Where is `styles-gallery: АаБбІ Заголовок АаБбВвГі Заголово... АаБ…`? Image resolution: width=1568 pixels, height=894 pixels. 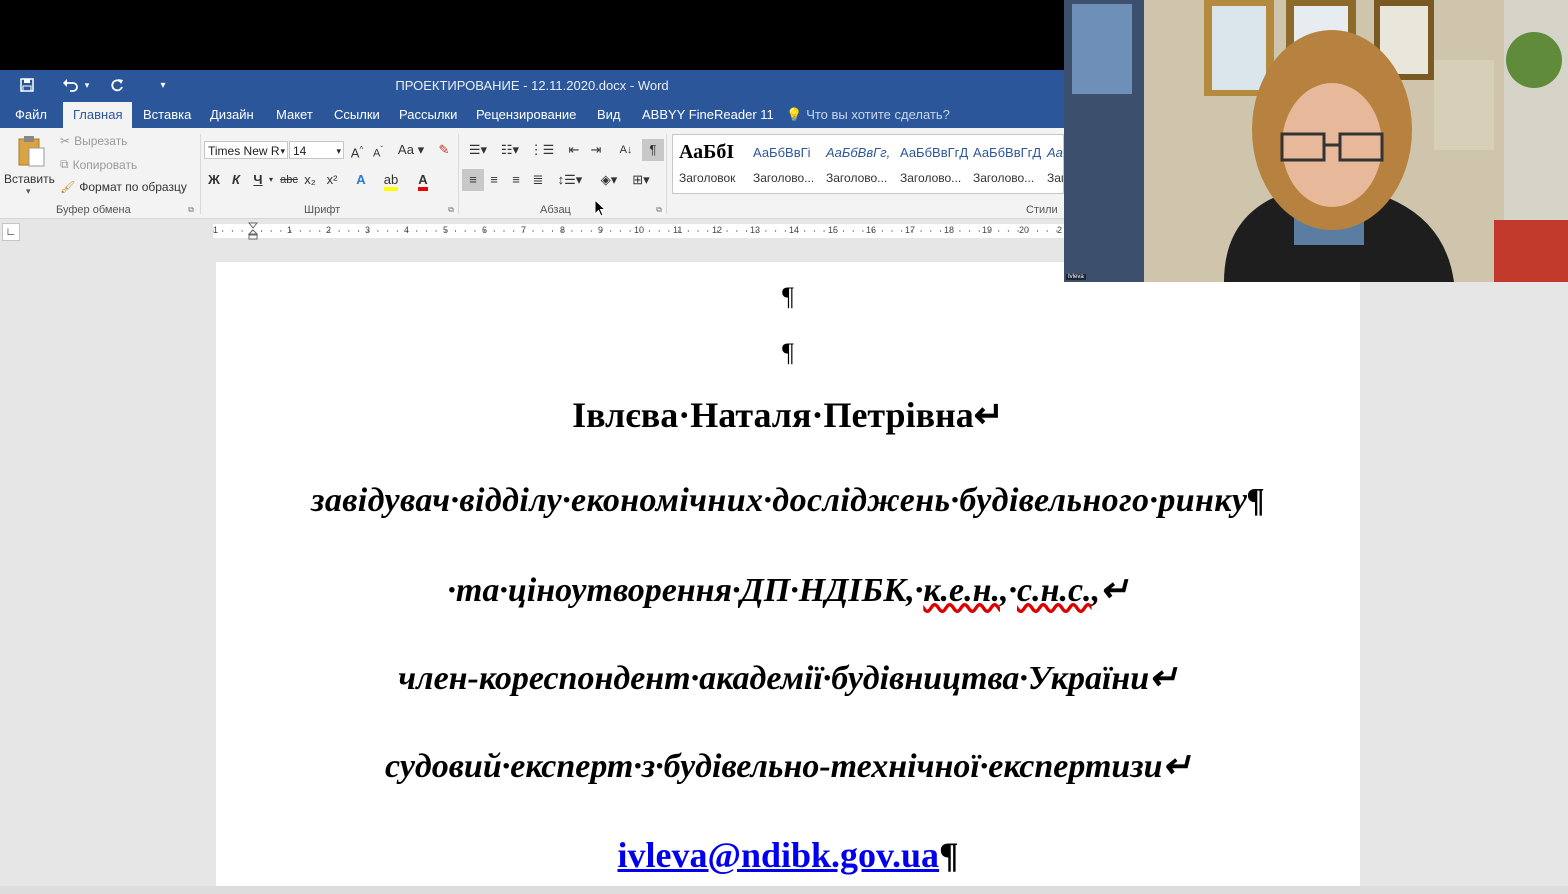
styles-gallery: АаБбІ Заголовок АаБбВвГі Заголово... АаБ… is located at coordinates (868, 164).